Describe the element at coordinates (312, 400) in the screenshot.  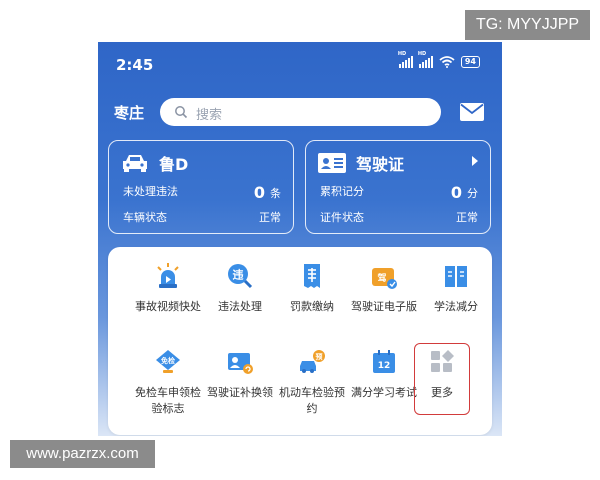
I see `service-label: 机动车检验预约` at that location.